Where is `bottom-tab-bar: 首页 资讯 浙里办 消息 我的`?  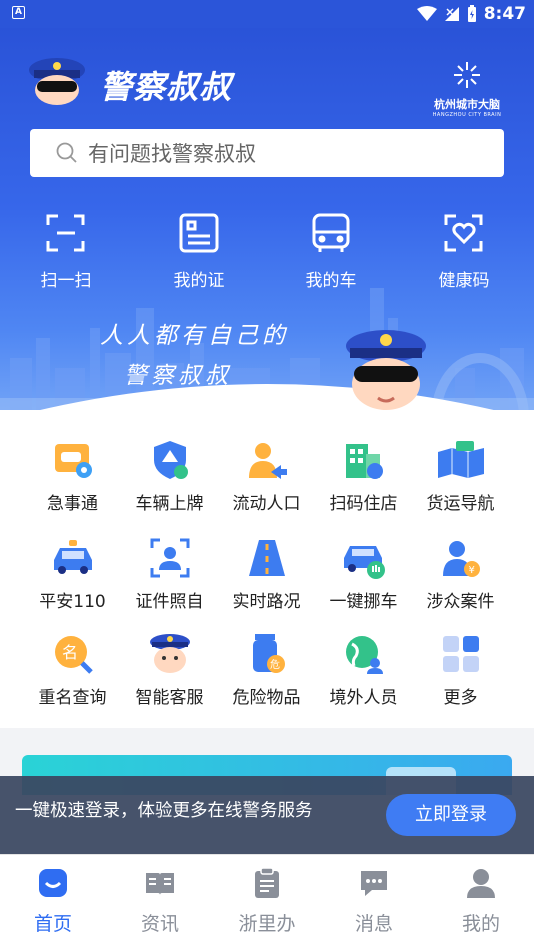 bottom-tab-bar: 首页 资讯 浙里办 消息 我的 is located at coordinates (267, 902).